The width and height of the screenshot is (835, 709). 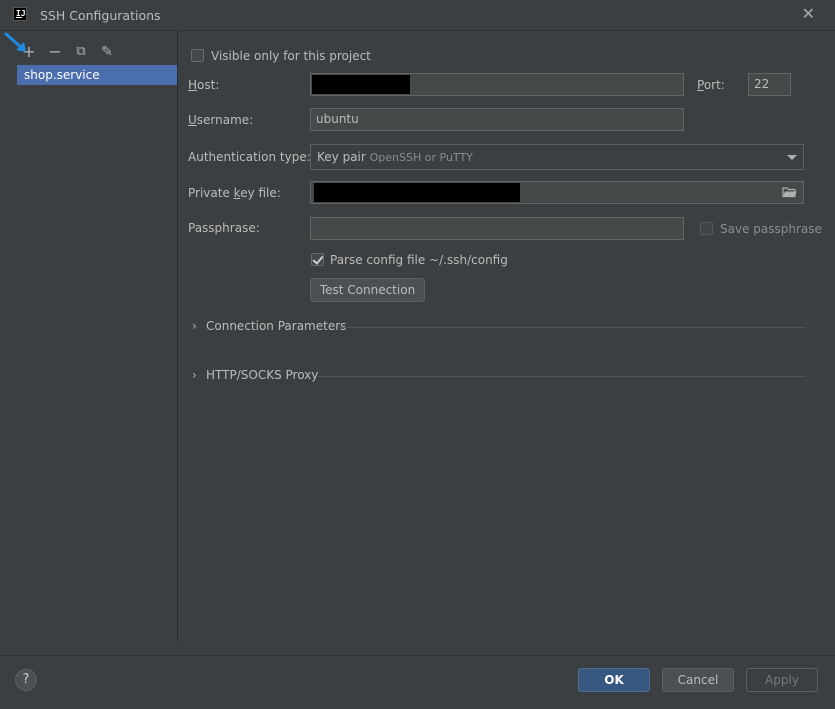 What do you see at coordinates (497, 228) in the screenshot?
I see `passphrase-field` at bounding box center [497, 228].